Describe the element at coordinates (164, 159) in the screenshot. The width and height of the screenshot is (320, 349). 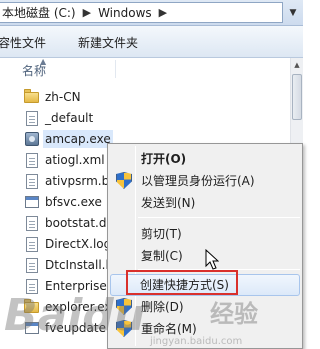
I see `menu-item-label: 打开(O)` at that location.